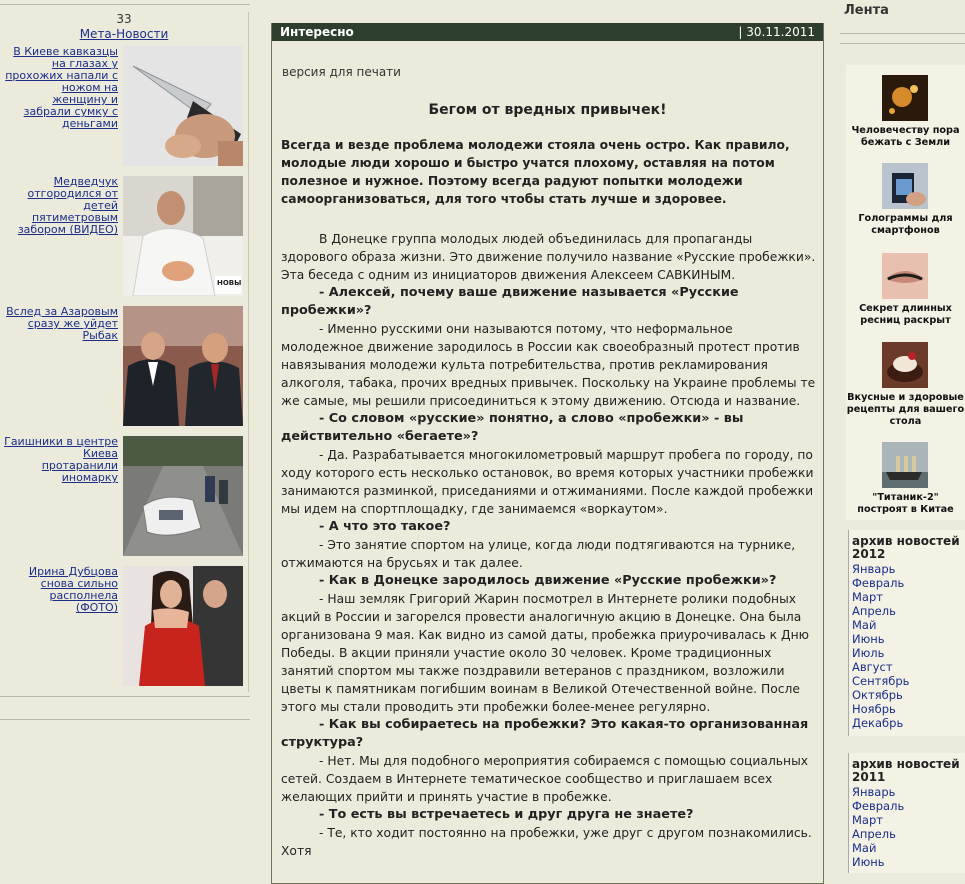  Describe the element at coordinates (907, 667) in the screenshot. I see `archive-month-link: Август` at that location.